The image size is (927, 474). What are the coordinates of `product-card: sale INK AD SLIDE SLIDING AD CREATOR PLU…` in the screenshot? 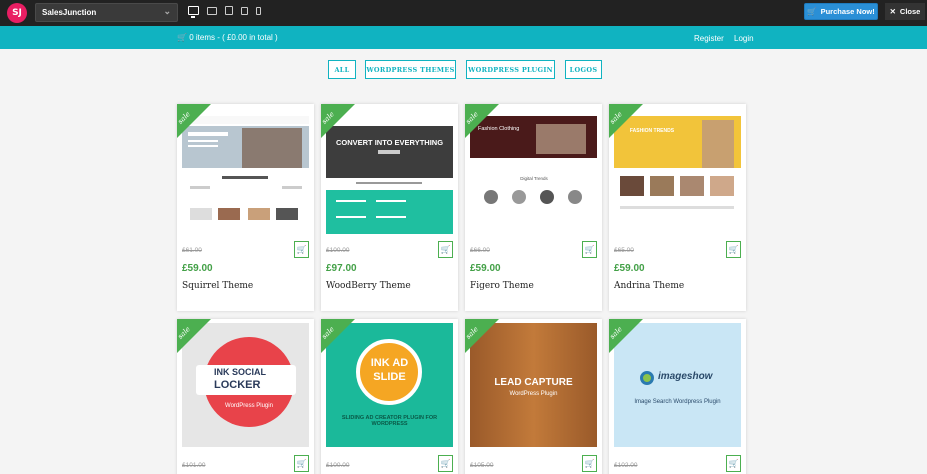 It's located at (389, 396).